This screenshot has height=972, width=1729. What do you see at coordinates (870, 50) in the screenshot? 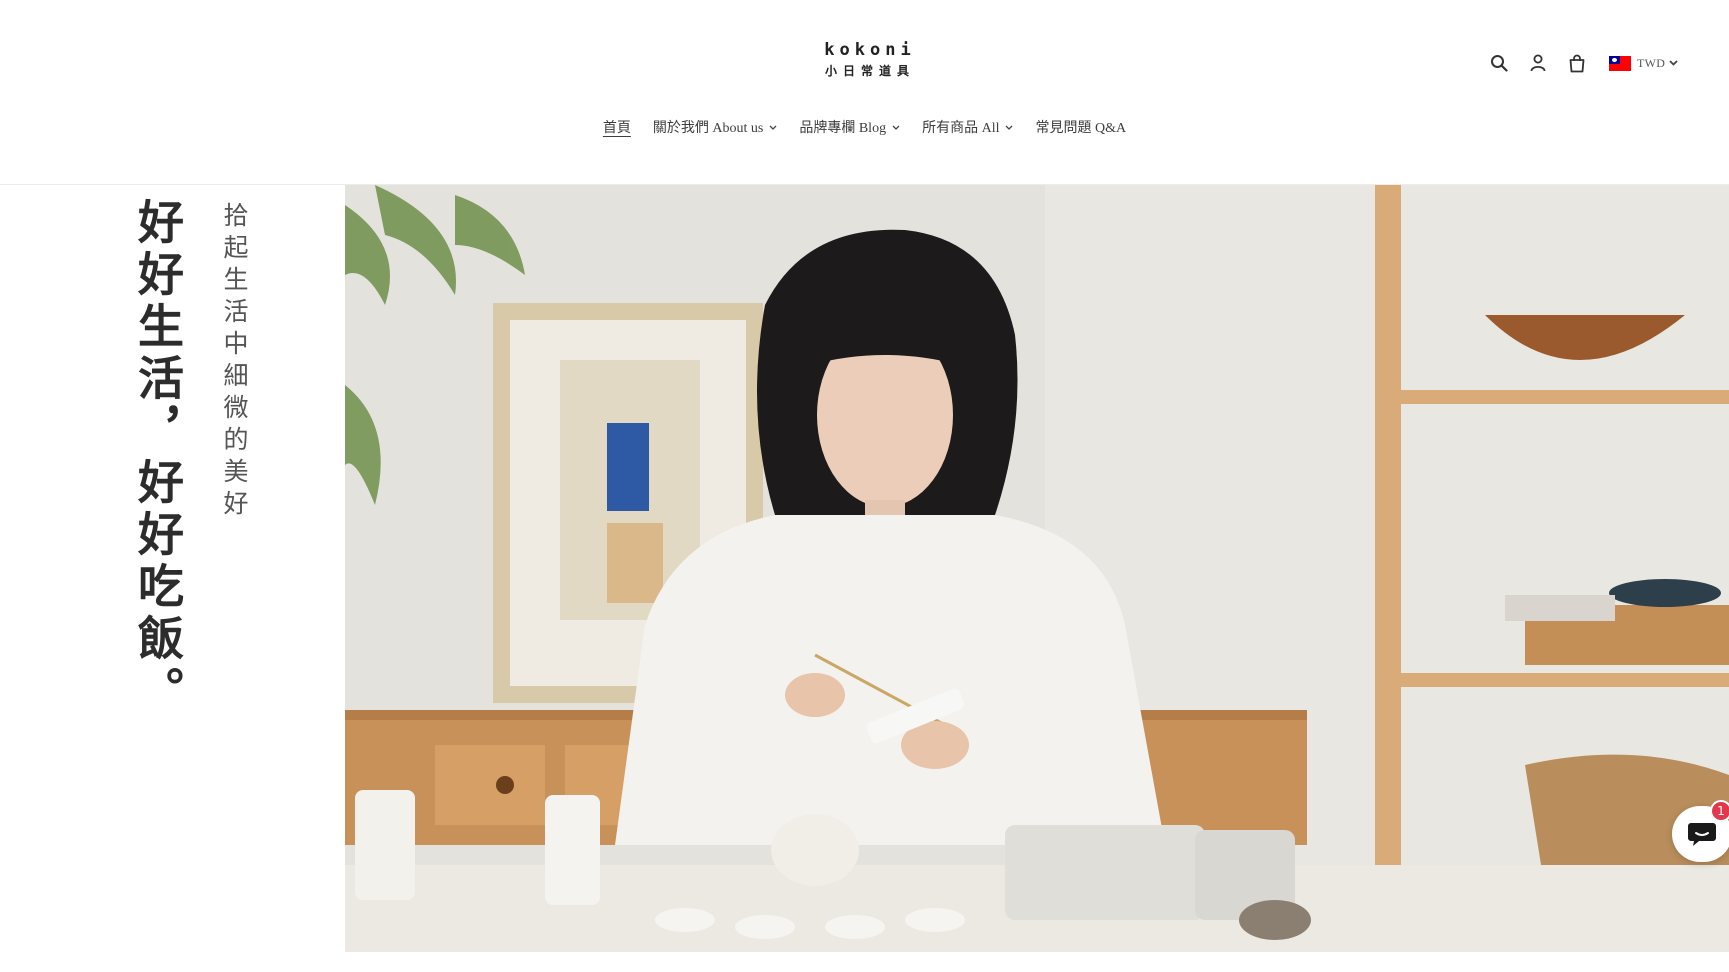
I see `logo-wordmark: kokoni` at bounding box center [870, 50].